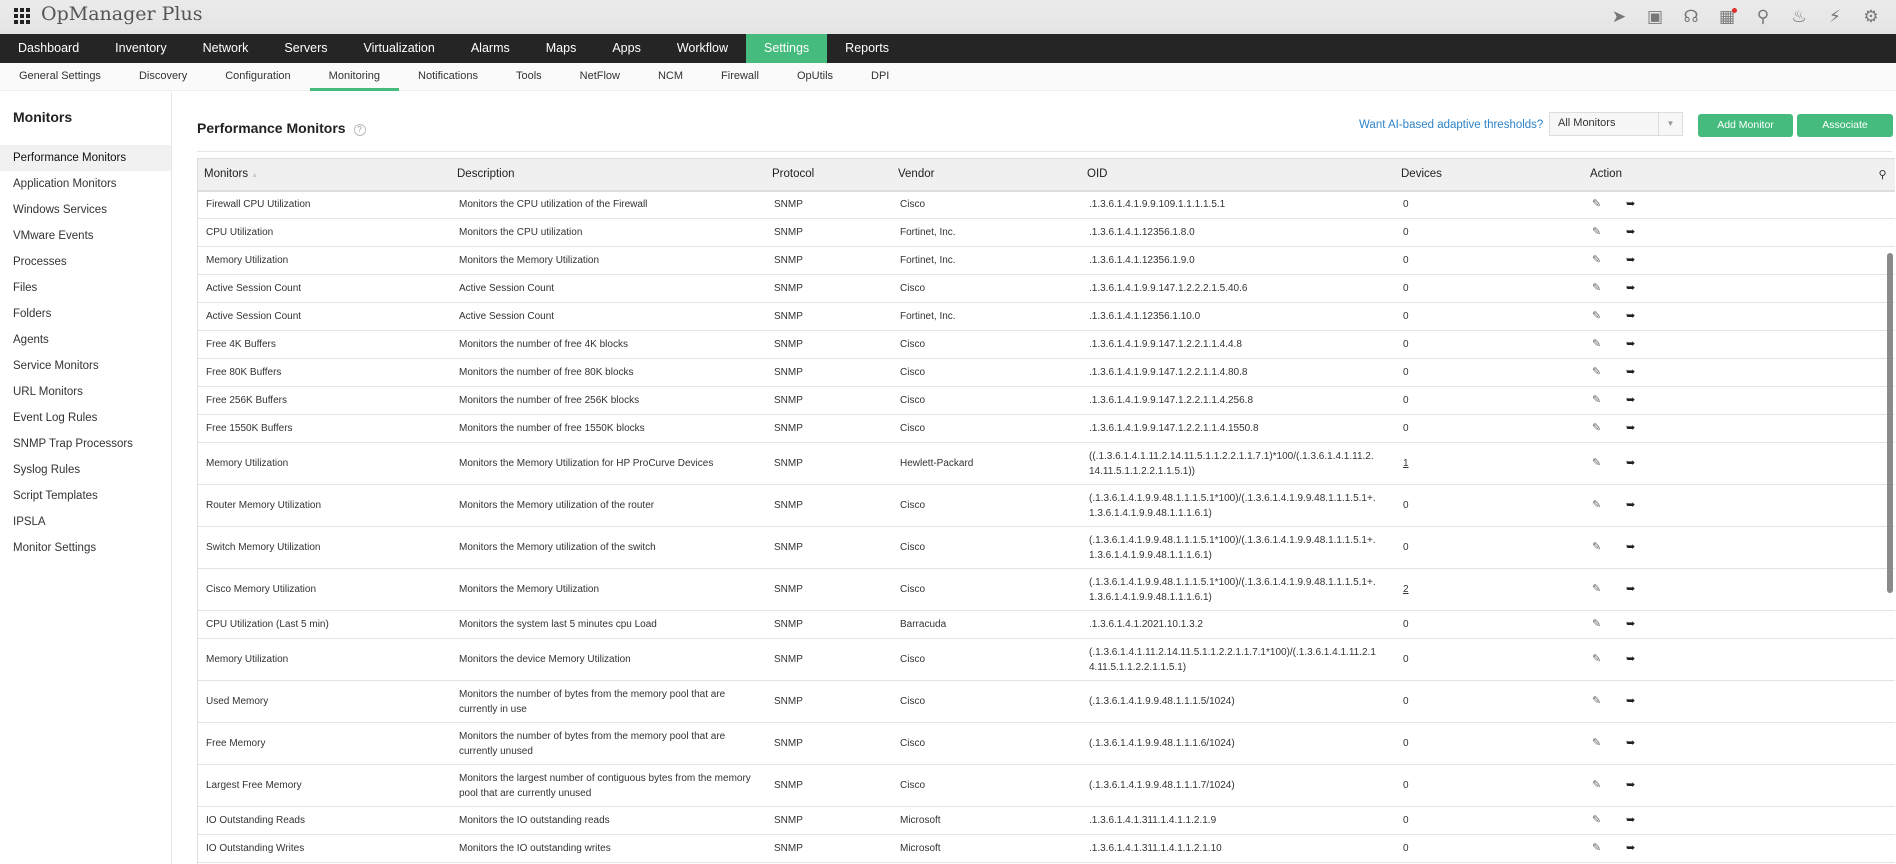 Image resolution: width=1896 pixels, height=864 pixels. Describe the element at coordinates (608, 175) in the screenshot. I see `column-header-description: Description` at that location.